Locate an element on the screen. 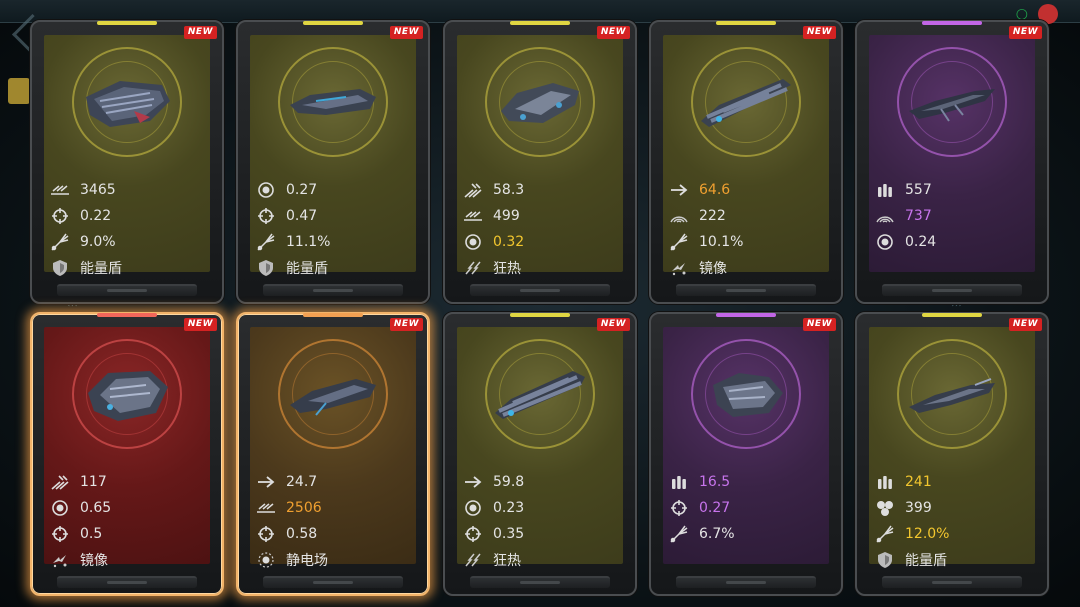  stat-value: 24.7 is located at coordinates (302, 482).